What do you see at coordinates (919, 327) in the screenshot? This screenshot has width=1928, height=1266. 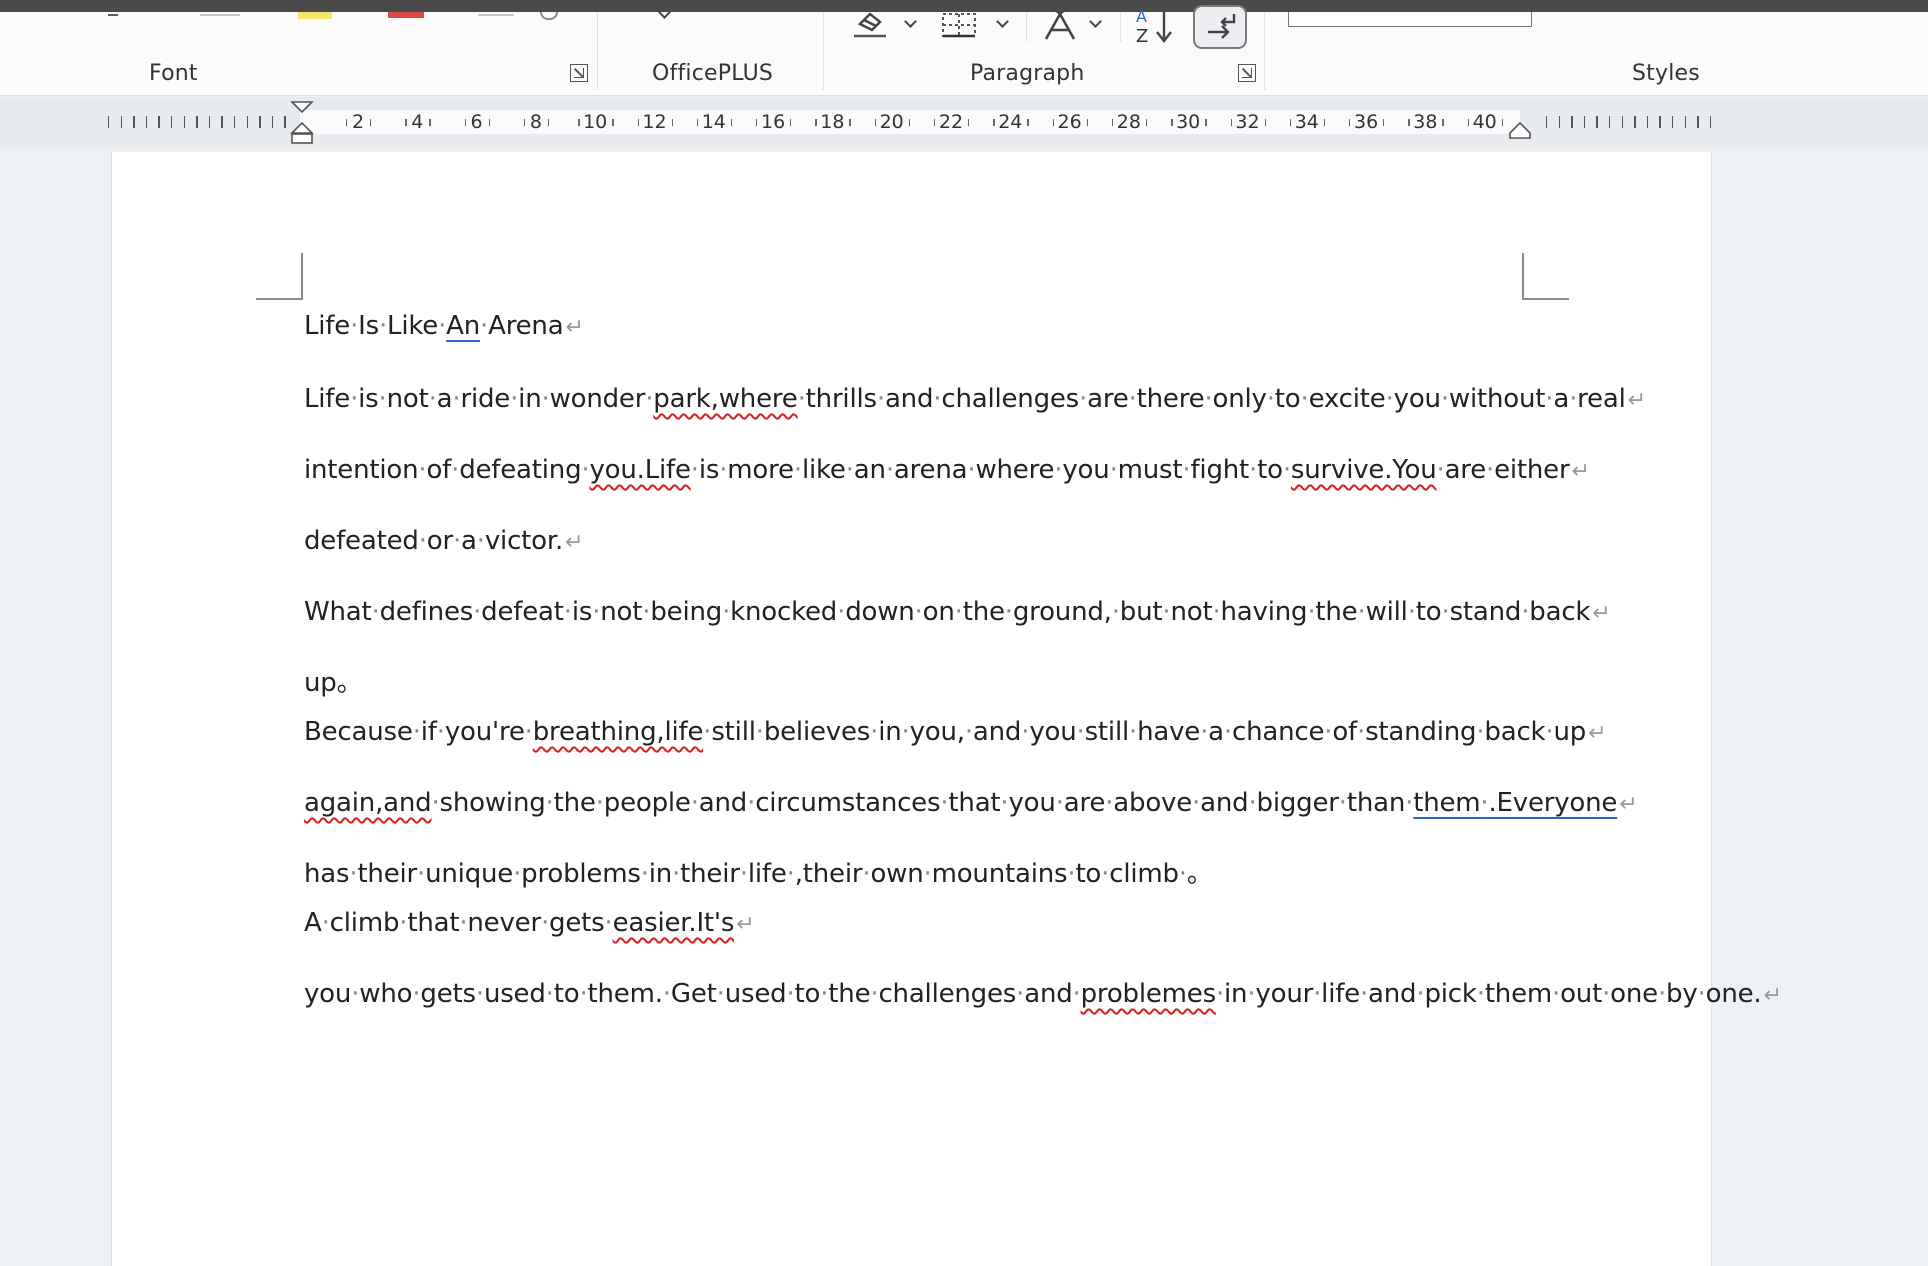 I see `doc-title: Life·Is·Like·An·Arena↵` at bounding box center [919, 327].